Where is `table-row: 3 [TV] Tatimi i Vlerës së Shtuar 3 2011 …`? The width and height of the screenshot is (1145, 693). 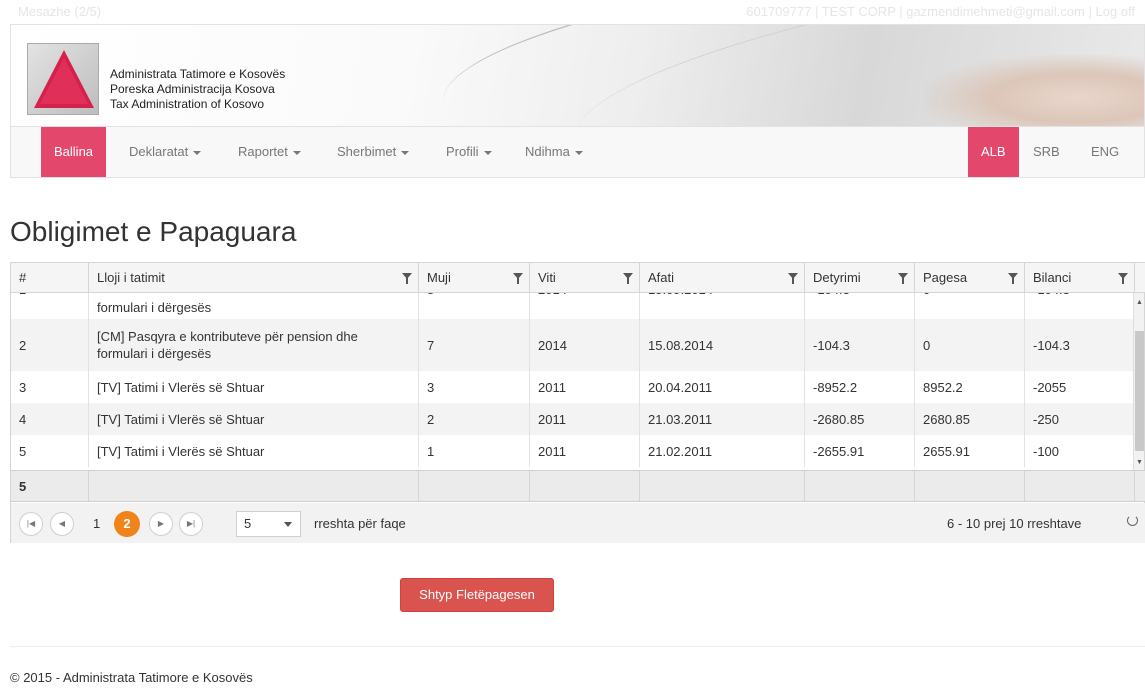 table-row: 3 [TV] Tatimi i Vlerës së Shtuar 3 2011 … is located at coordinates (573, 387).